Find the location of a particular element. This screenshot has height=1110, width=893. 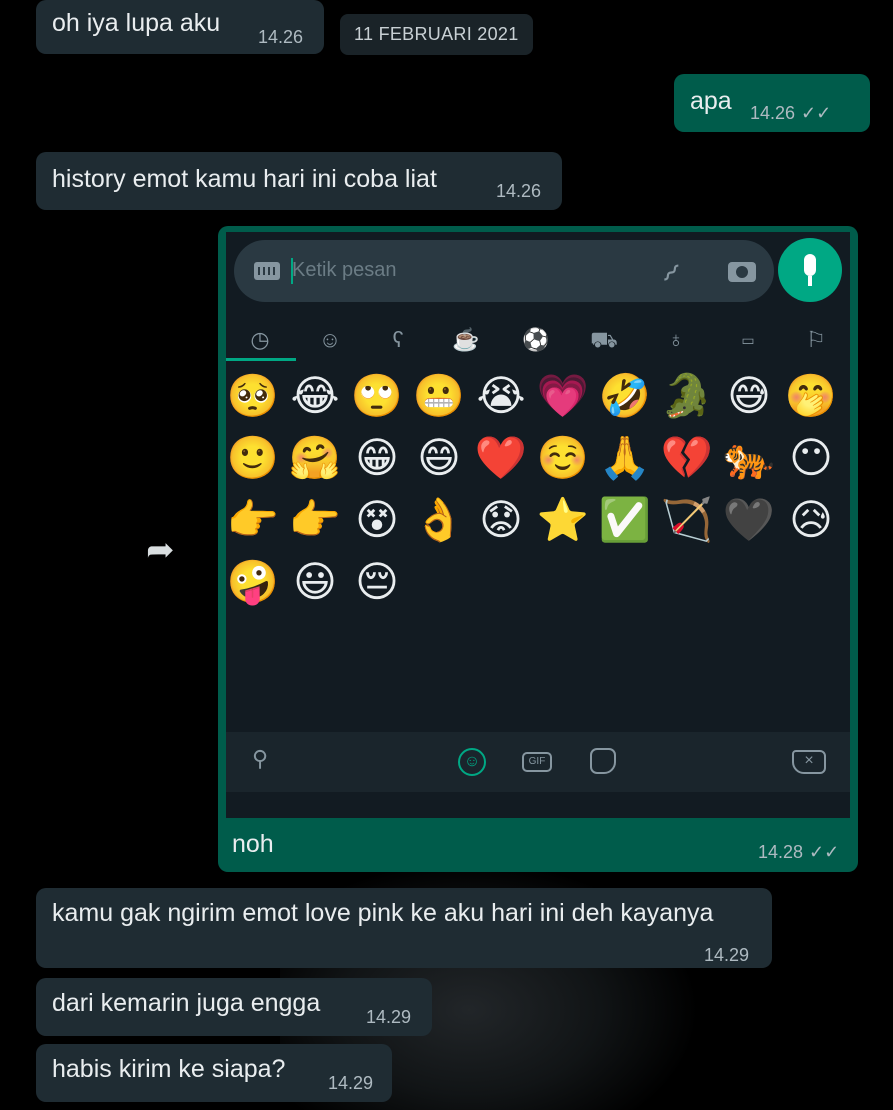

emoji-tab-icon: ☺ is located at coordinates (472, 762).